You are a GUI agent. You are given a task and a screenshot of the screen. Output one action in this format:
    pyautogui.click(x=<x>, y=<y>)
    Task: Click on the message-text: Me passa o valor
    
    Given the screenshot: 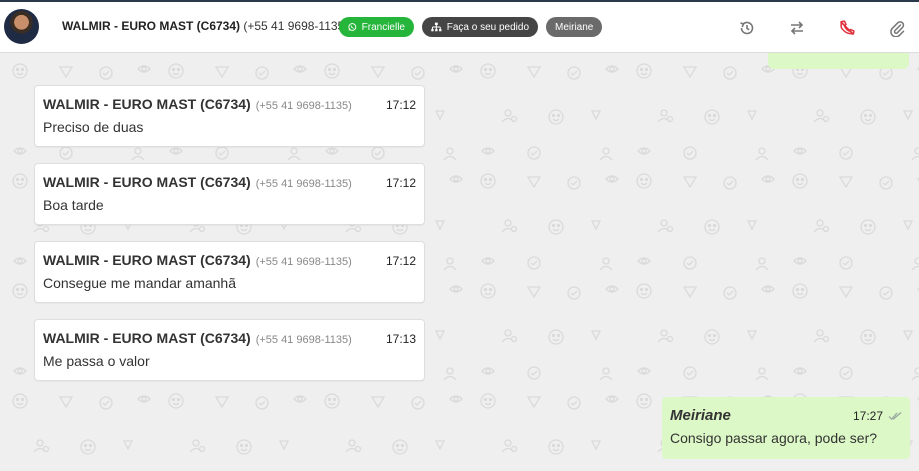 What is the action you would take?
    pyautogui.click(x=96, y=361)
    